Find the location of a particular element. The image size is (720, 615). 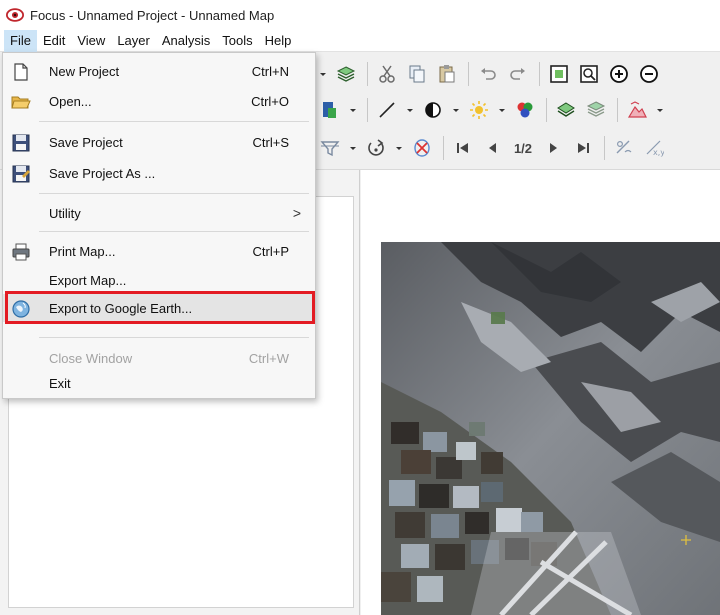

undo-button is located at coordinates (488, 74).